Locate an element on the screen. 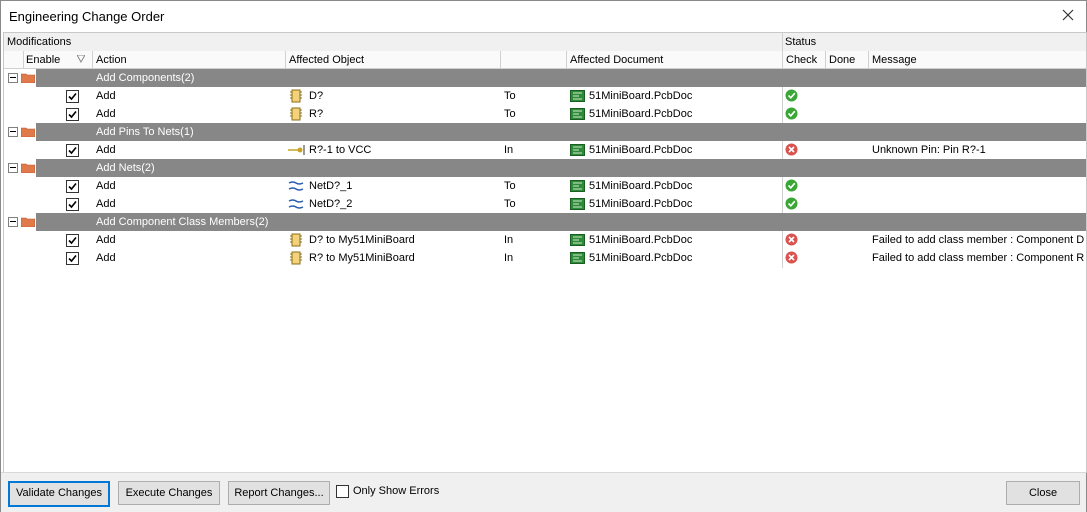 The height and width of the screenshot is (512, 1087). status-group-header: Status is located at coordinates (801, 42).